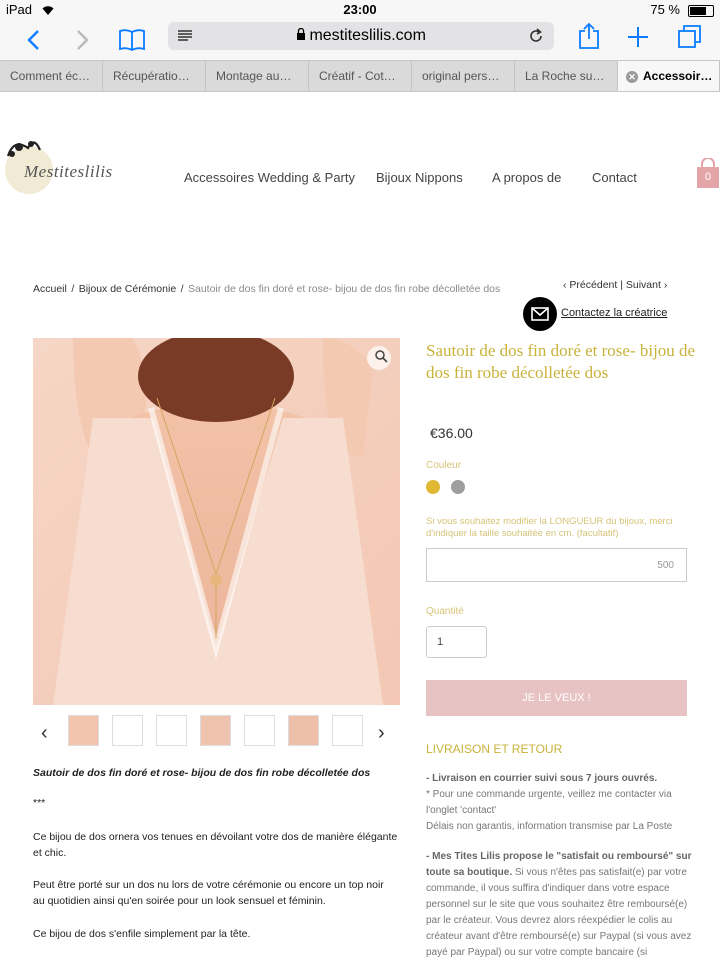 The height and width of the screenshot is (969, 720). Describe the element at coordinates (665, 9) in the screenshot. I see `battery-percent: 75 %` at that location.